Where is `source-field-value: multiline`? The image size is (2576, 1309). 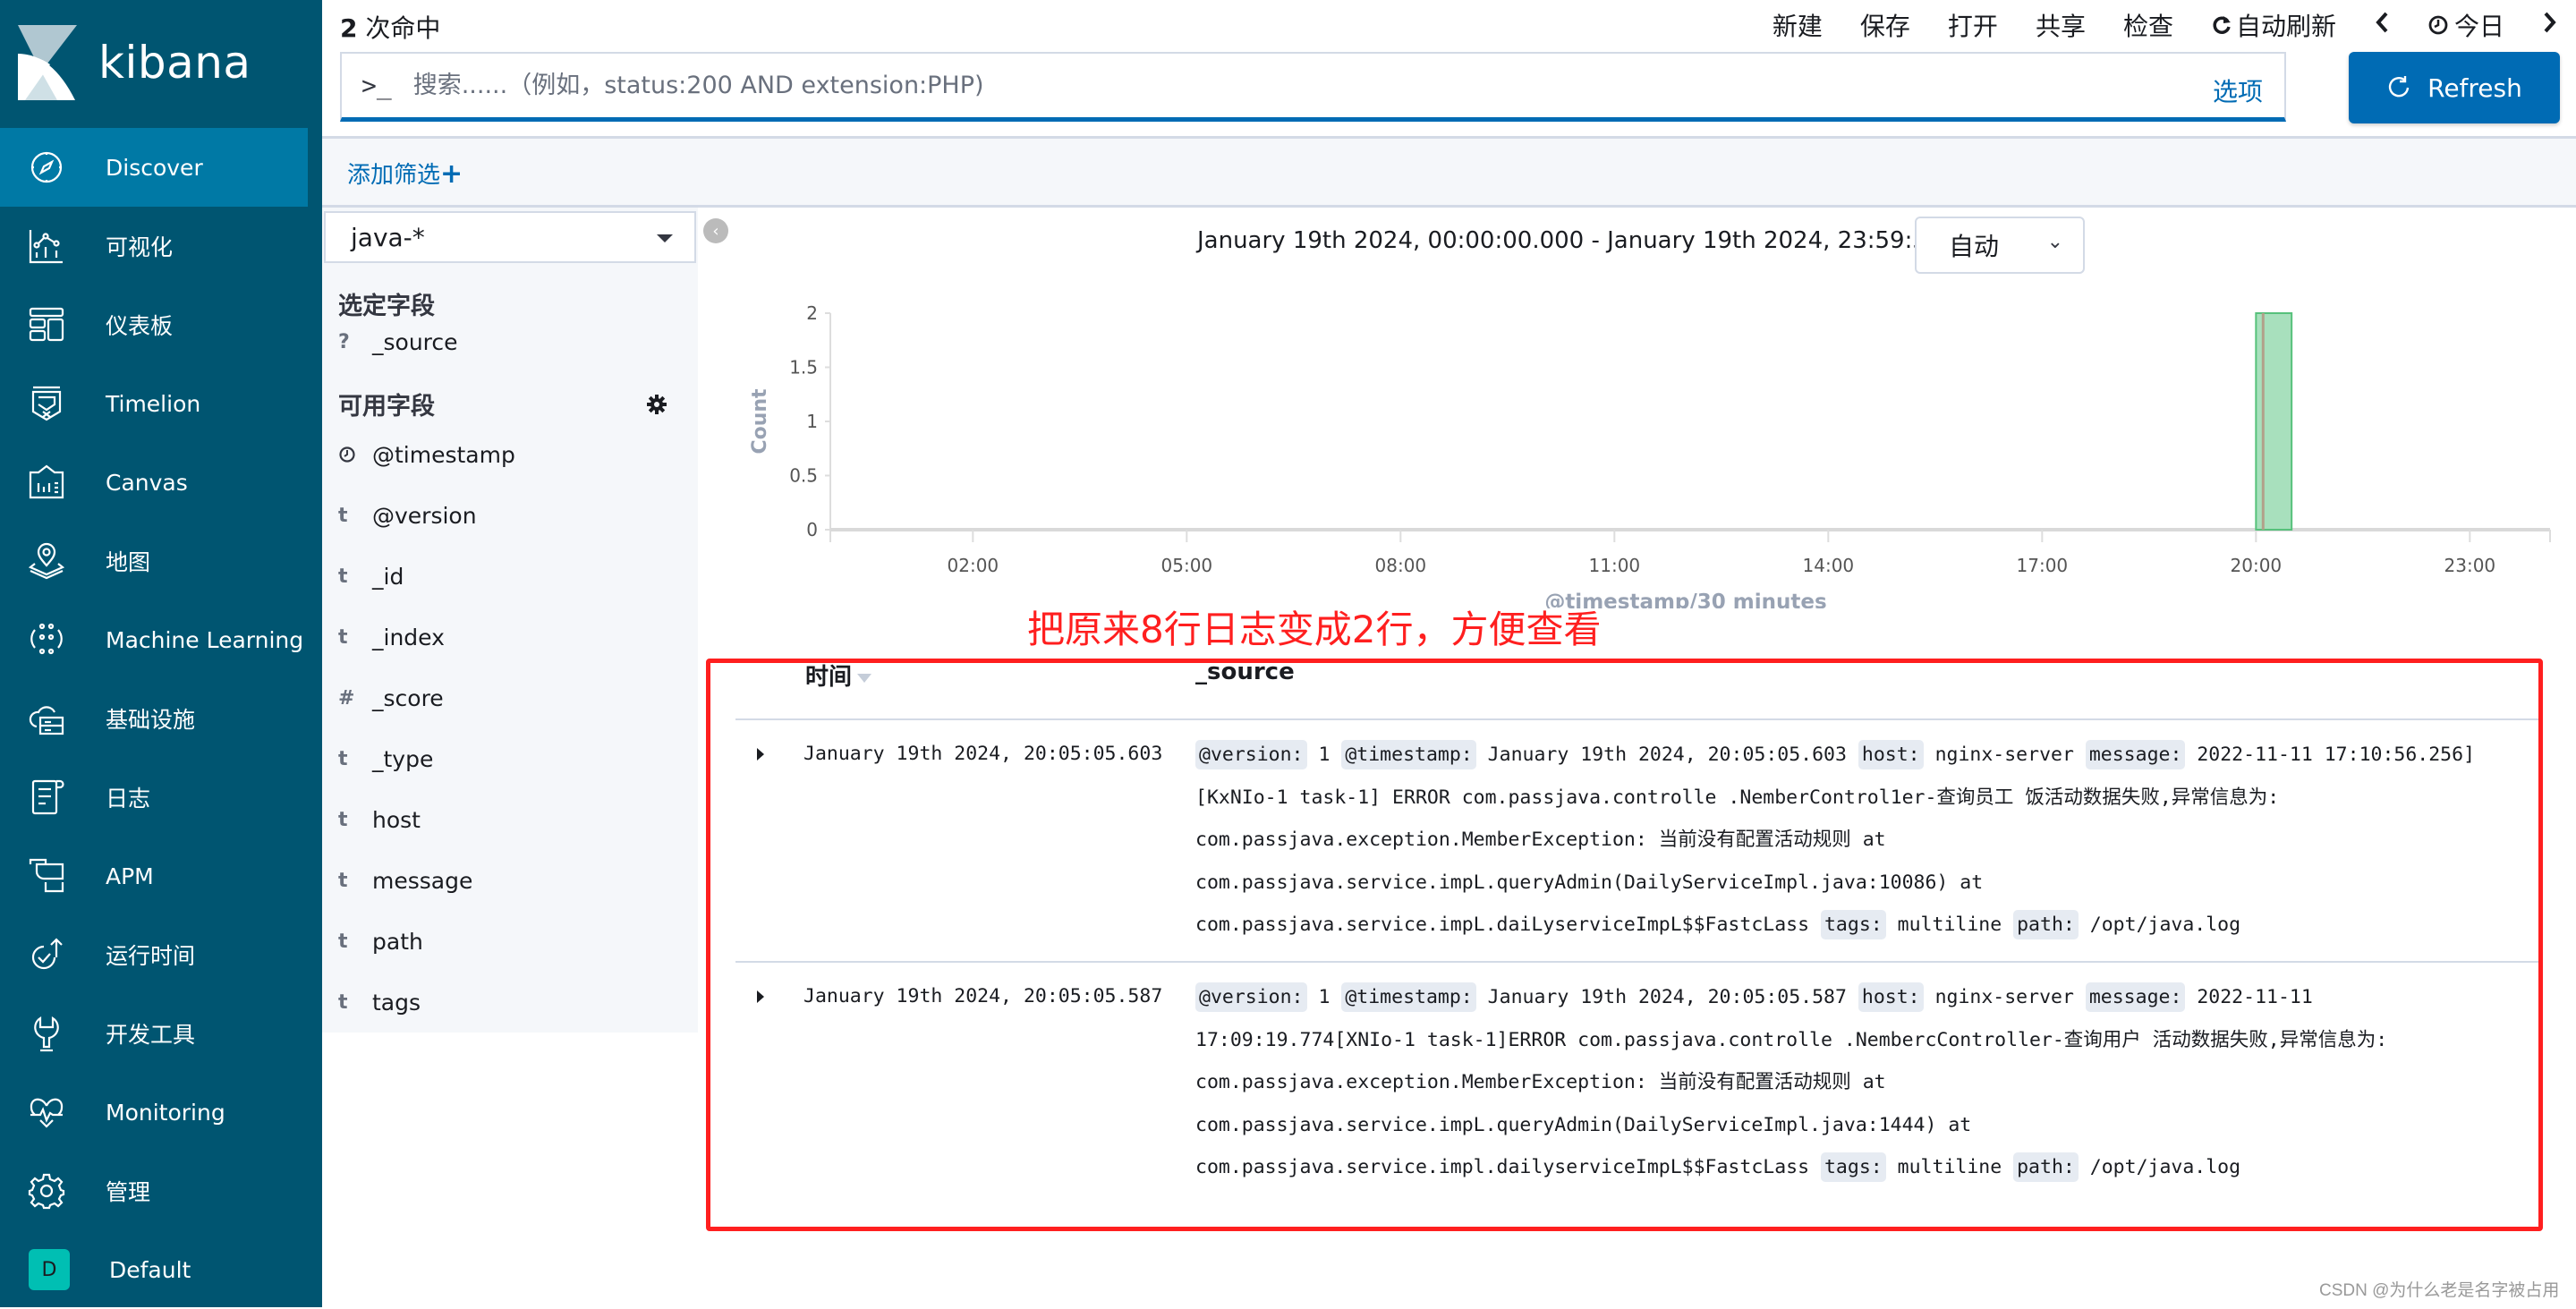 source-field-value: multiline is located at coordinates (1949, 925).